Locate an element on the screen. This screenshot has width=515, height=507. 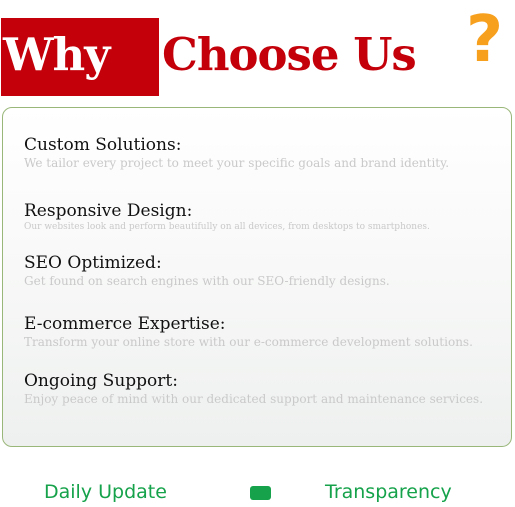
feature-title: Custom Solutions: is located at coordinates (103, 145).